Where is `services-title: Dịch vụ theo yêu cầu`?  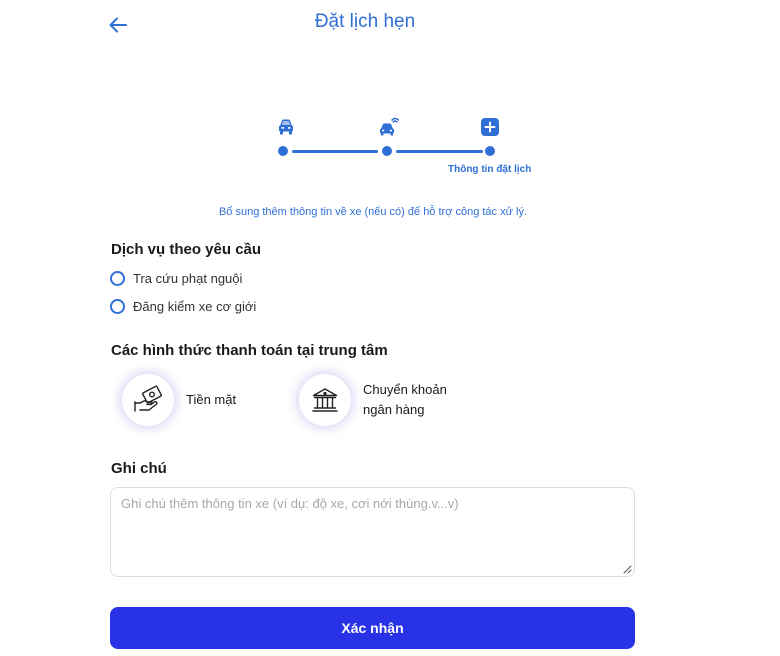 services-title: Dịch vụ theo yêu cầu is located at coordinates (186, 249).